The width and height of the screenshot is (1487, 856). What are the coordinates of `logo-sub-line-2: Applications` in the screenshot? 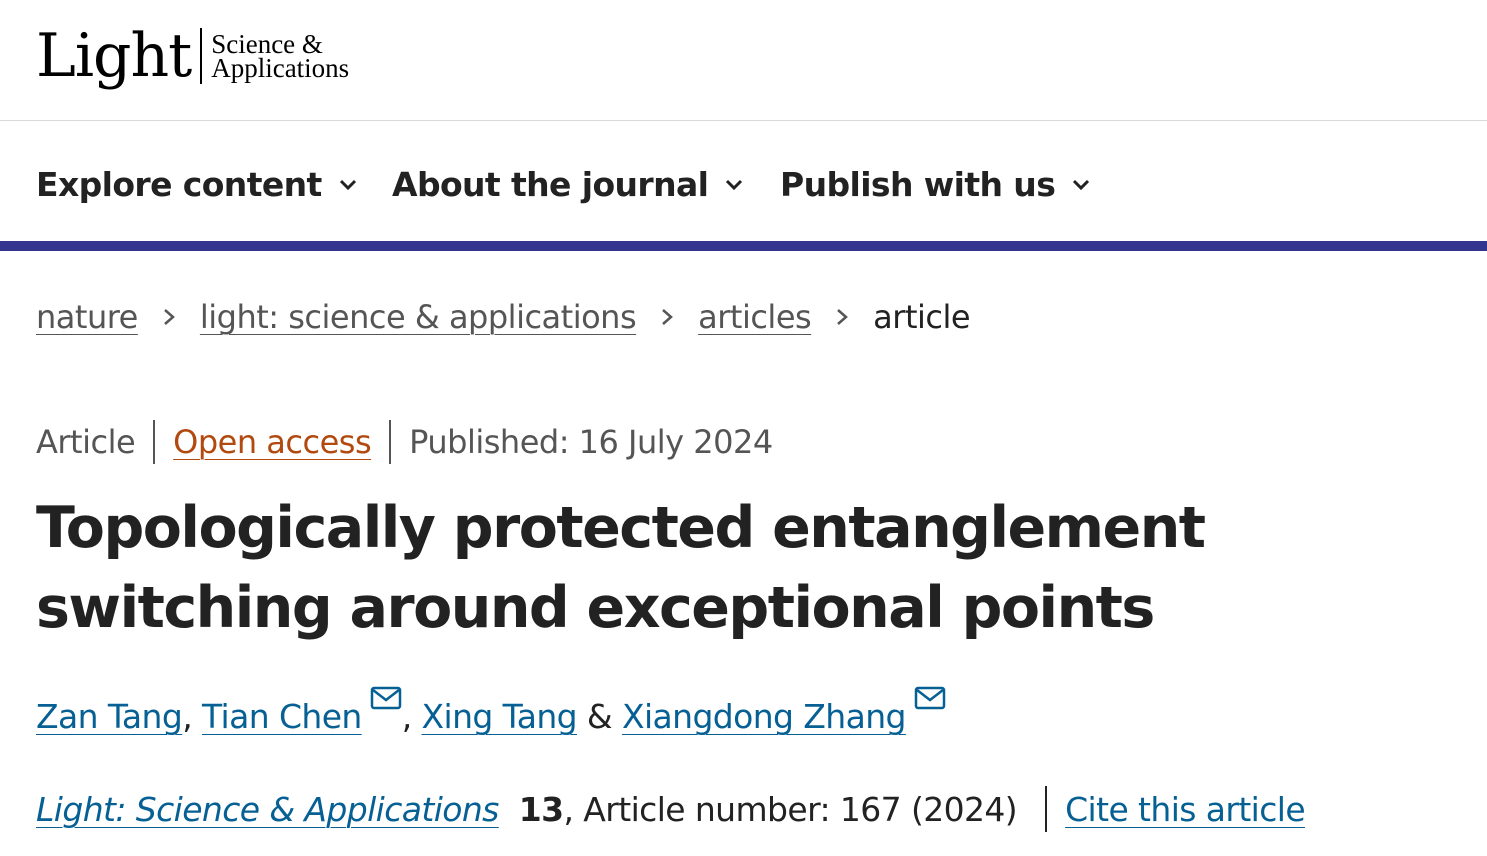 It's located at (280, 68).